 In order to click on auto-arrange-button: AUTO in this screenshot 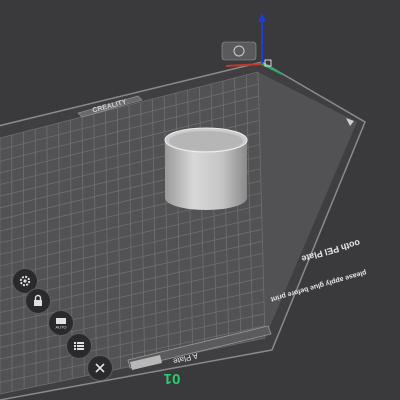, I will do `click(61, 323)`.